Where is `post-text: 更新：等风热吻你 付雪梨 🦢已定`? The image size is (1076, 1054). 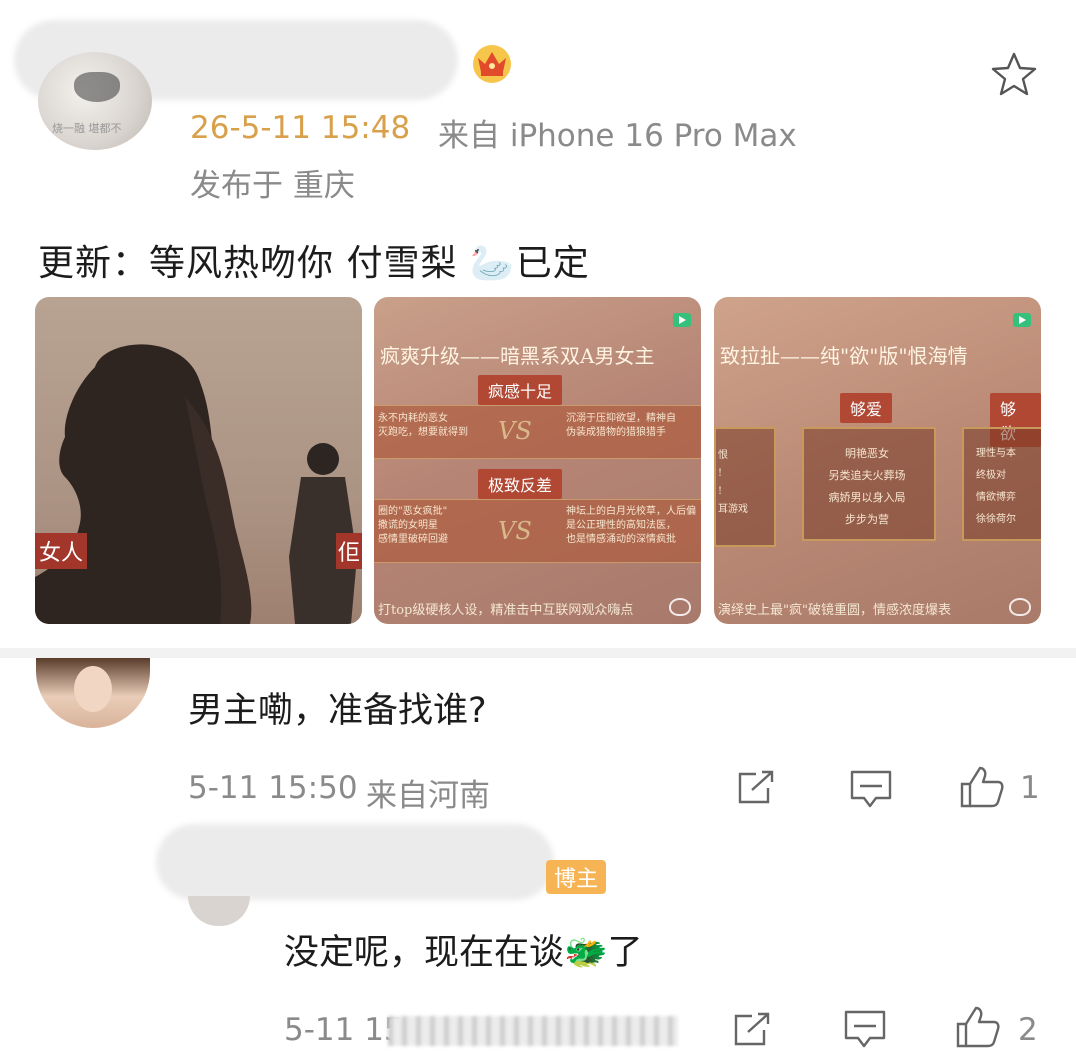
post-text: 更新：等风热吻你 付雪梨 🦢已定 is located at coordinates (314, 263).